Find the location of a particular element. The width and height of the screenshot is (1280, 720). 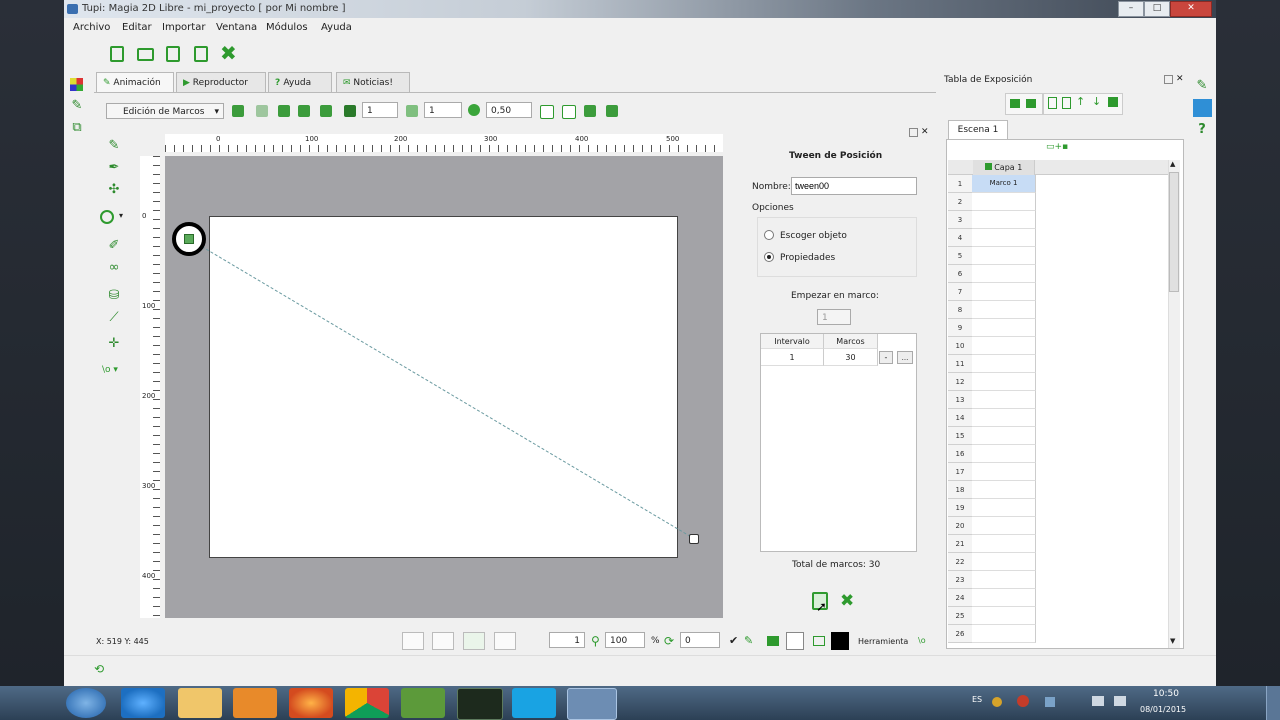

tupi-taskbar-icon is located at coordinates (592, 704).